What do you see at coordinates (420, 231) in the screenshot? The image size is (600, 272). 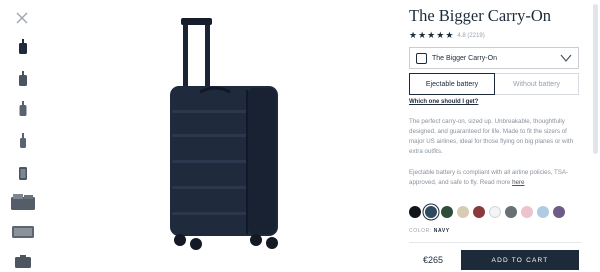 I see `color-label: COLOR:` at bounding box center [420, 231].